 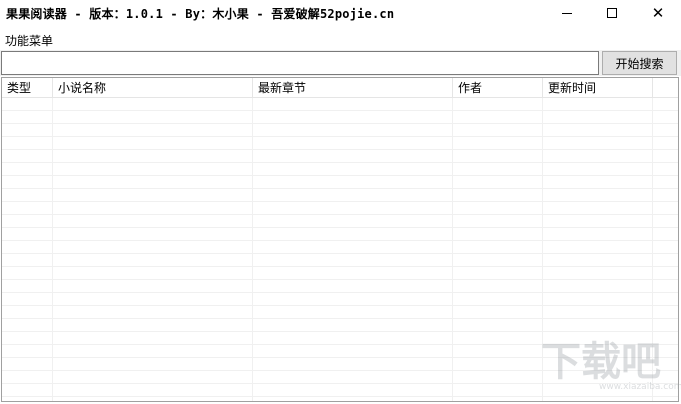 What do you see at coordinates (601, 362) in the screenshot?
I see `watermark-logo: 下载吧` at bounding box center [601, 362].